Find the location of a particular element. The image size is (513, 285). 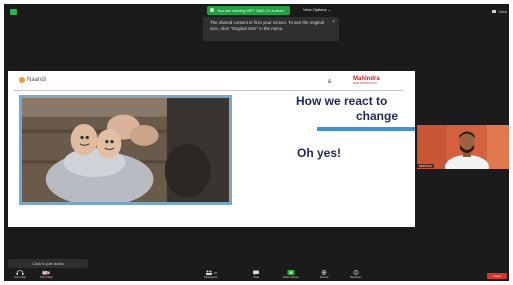

record-button: Record is located at coordinates (324, 274).